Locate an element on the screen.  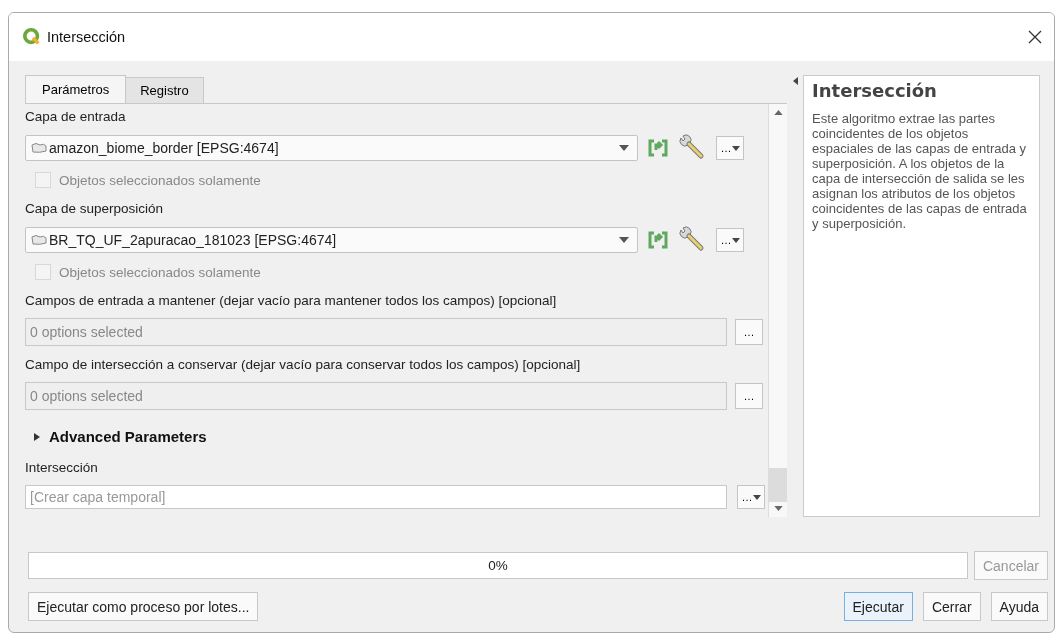
collapse-arrow-icon is located at coordinates (795, 81).